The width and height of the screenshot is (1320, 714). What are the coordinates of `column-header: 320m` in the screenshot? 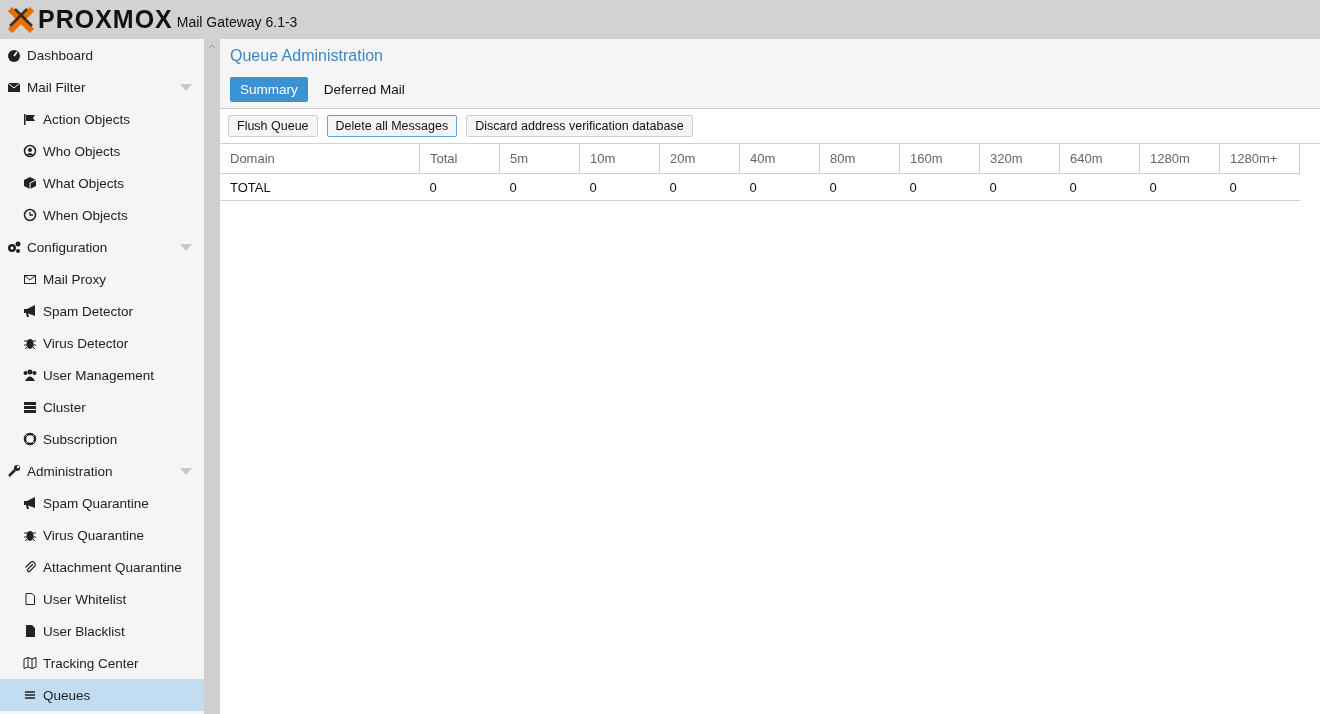 It's located at (1019, 159).